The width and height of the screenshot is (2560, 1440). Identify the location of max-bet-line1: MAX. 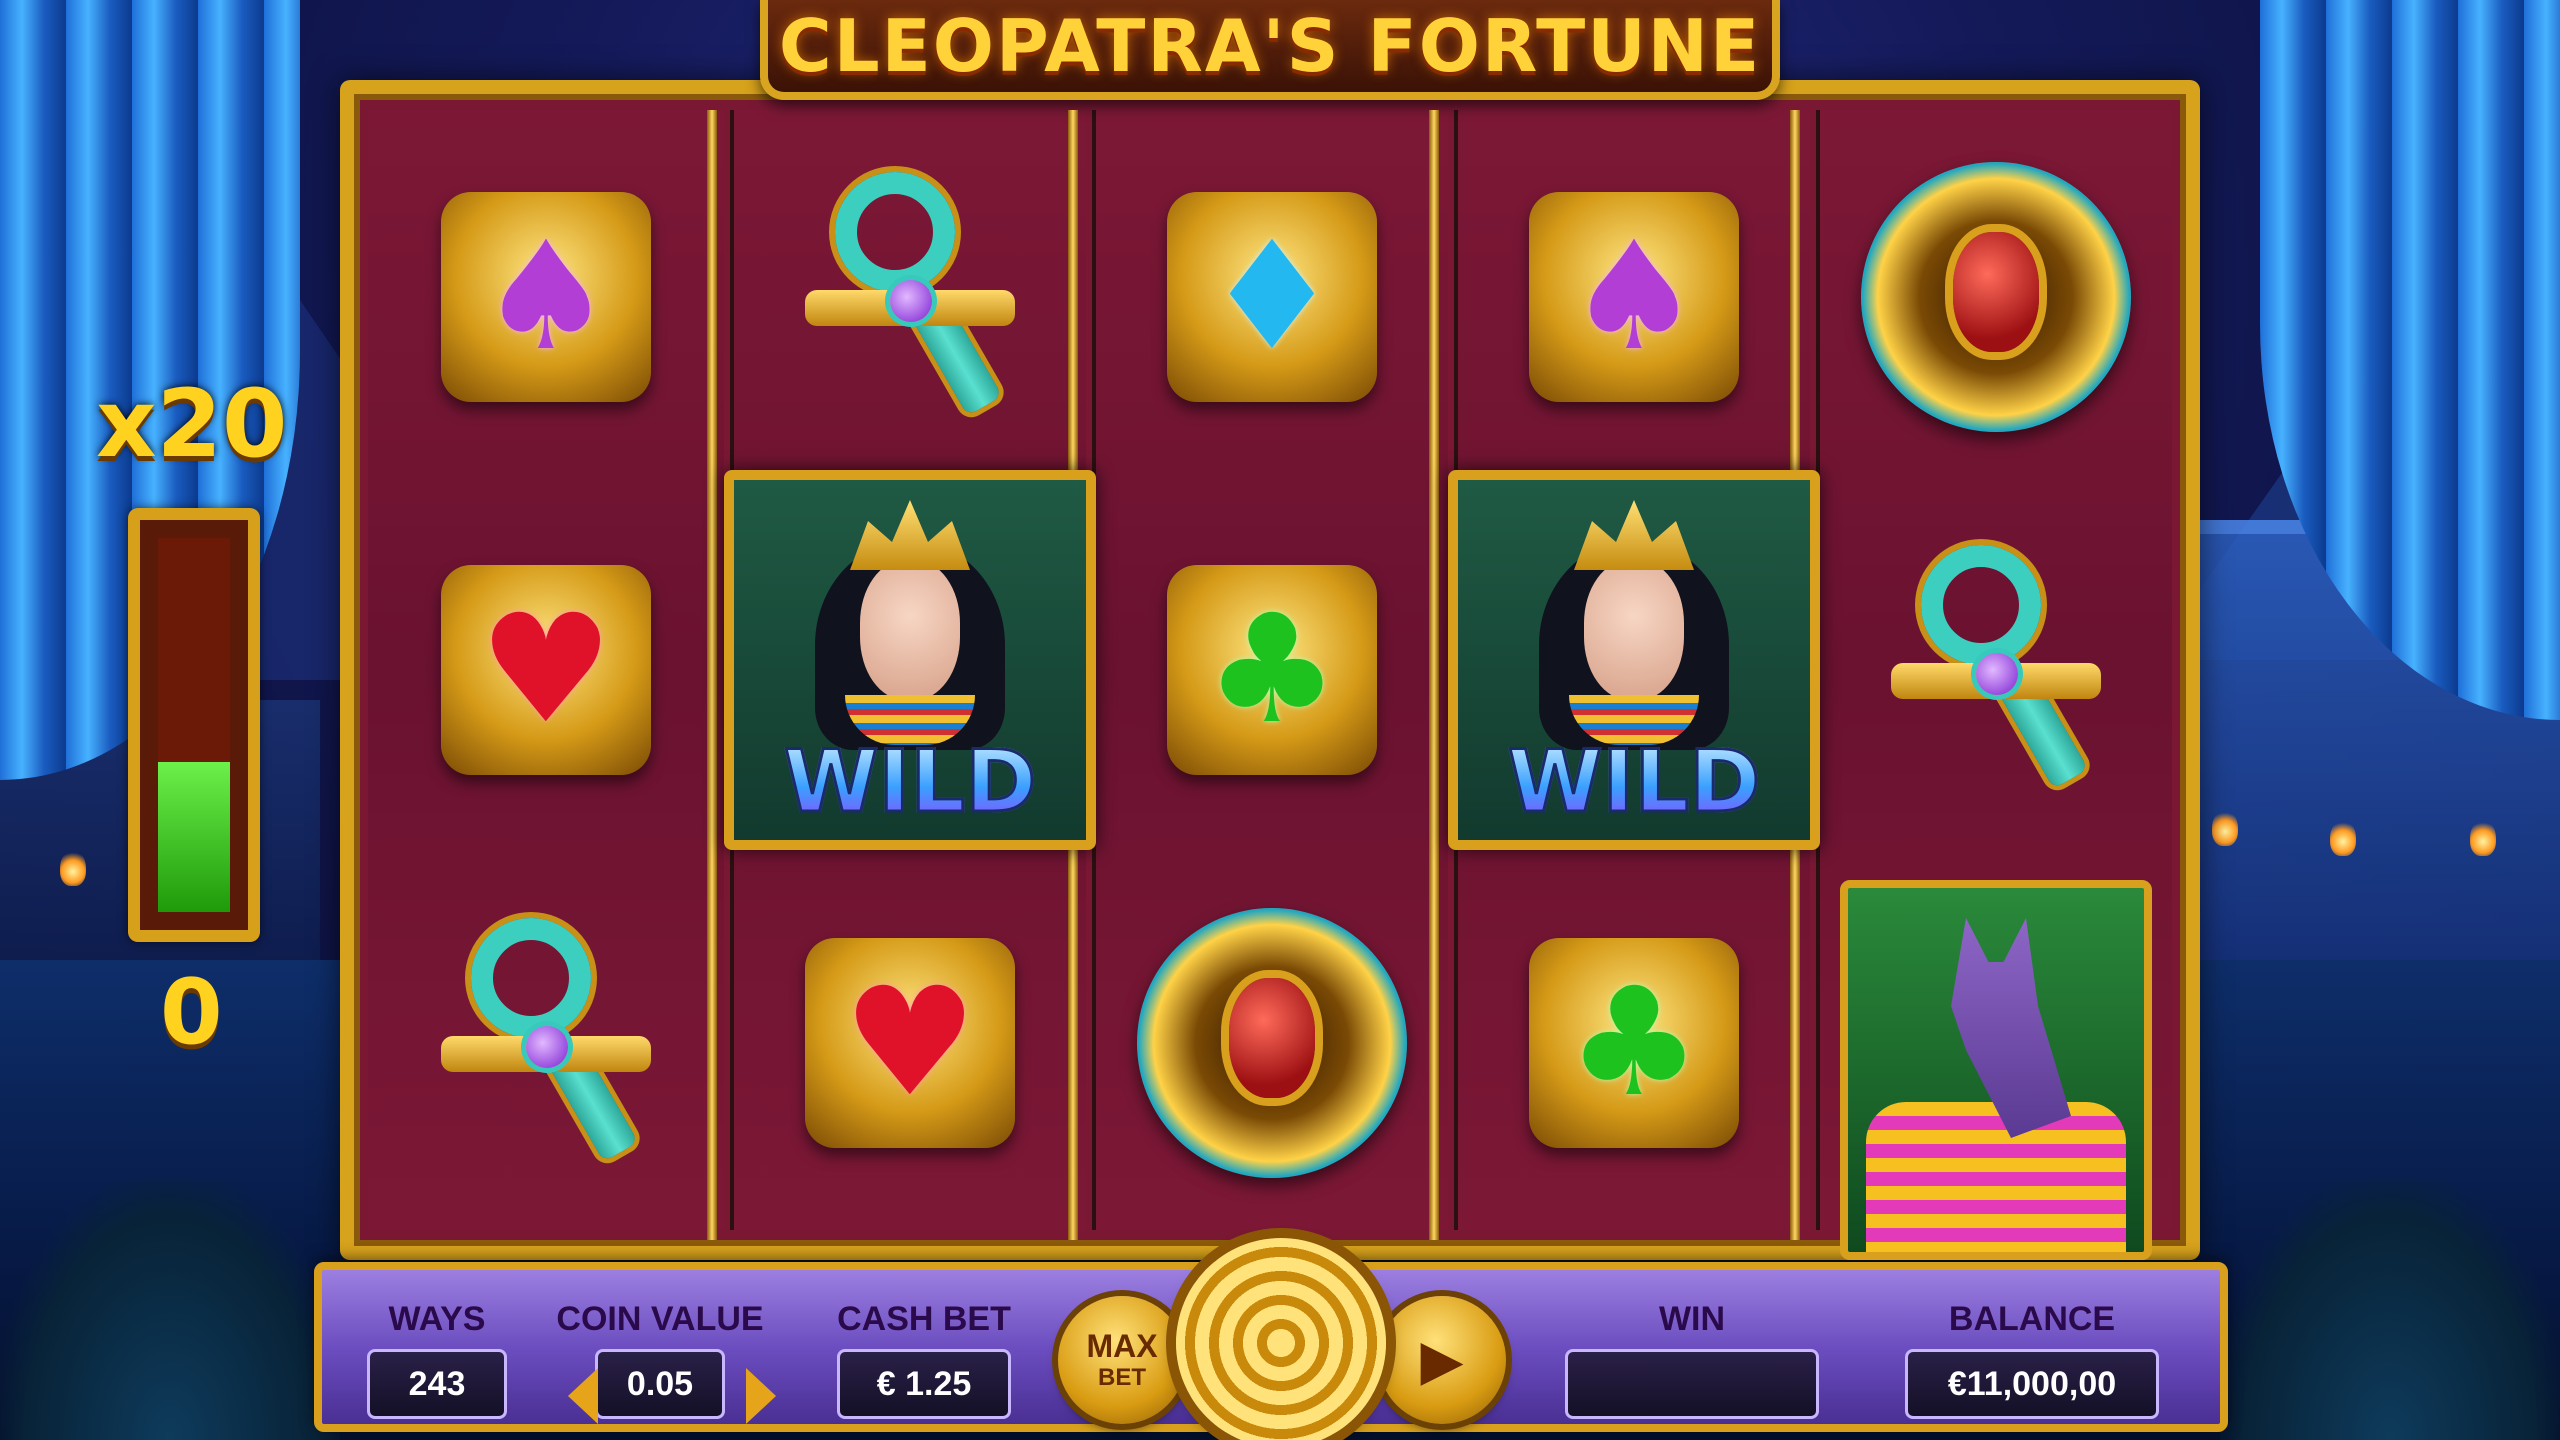
(1122, 1346).